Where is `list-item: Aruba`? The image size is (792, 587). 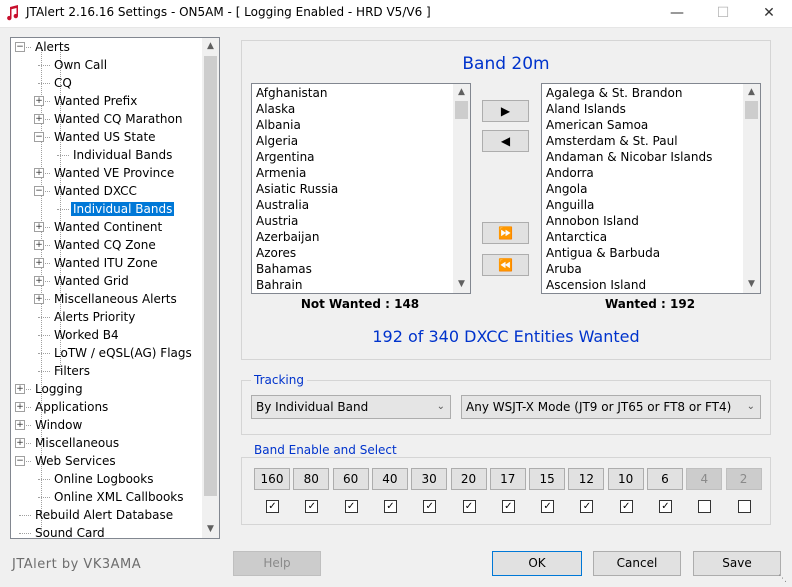 list-item: Aruba is located at coordinates (651, 269).